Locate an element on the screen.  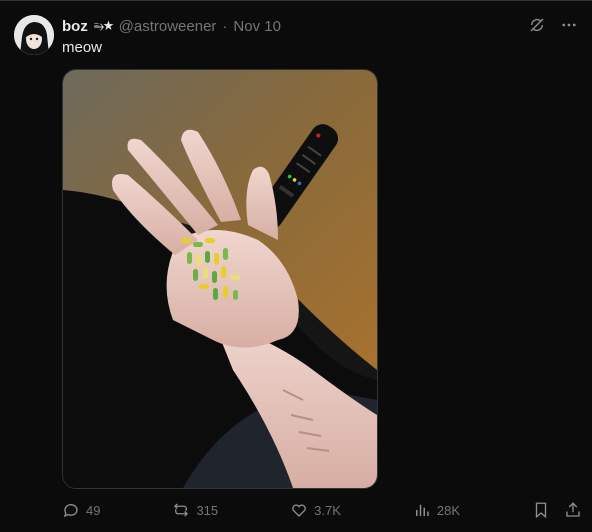
bookmark-icon is located at coordinates (541, 510).